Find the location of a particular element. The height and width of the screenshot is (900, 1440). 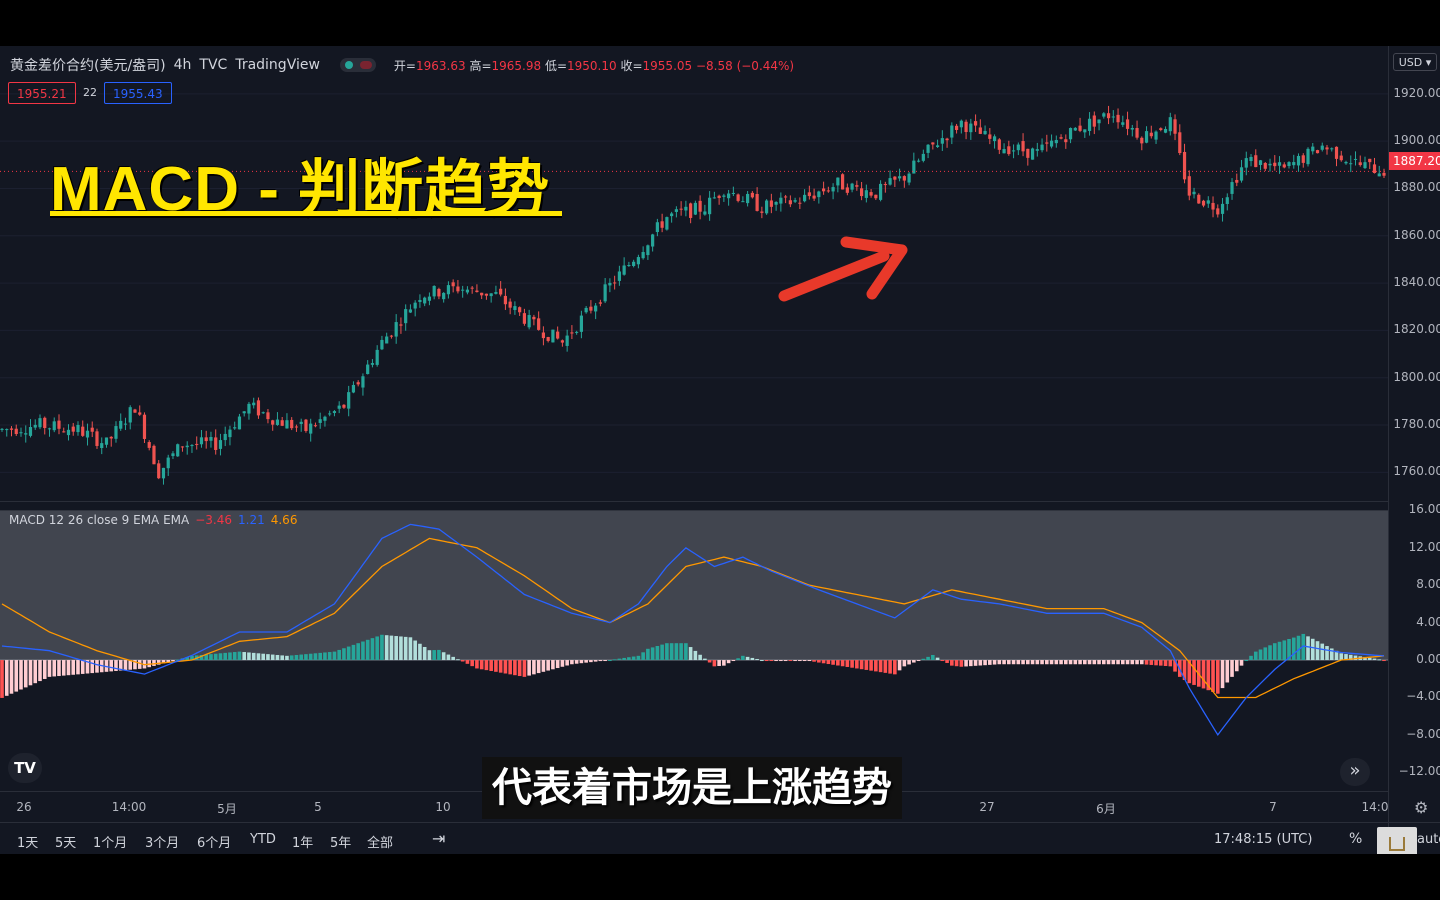

utc-clock: 17:48:15 (UTC) is located at coordinates (1263, 839).